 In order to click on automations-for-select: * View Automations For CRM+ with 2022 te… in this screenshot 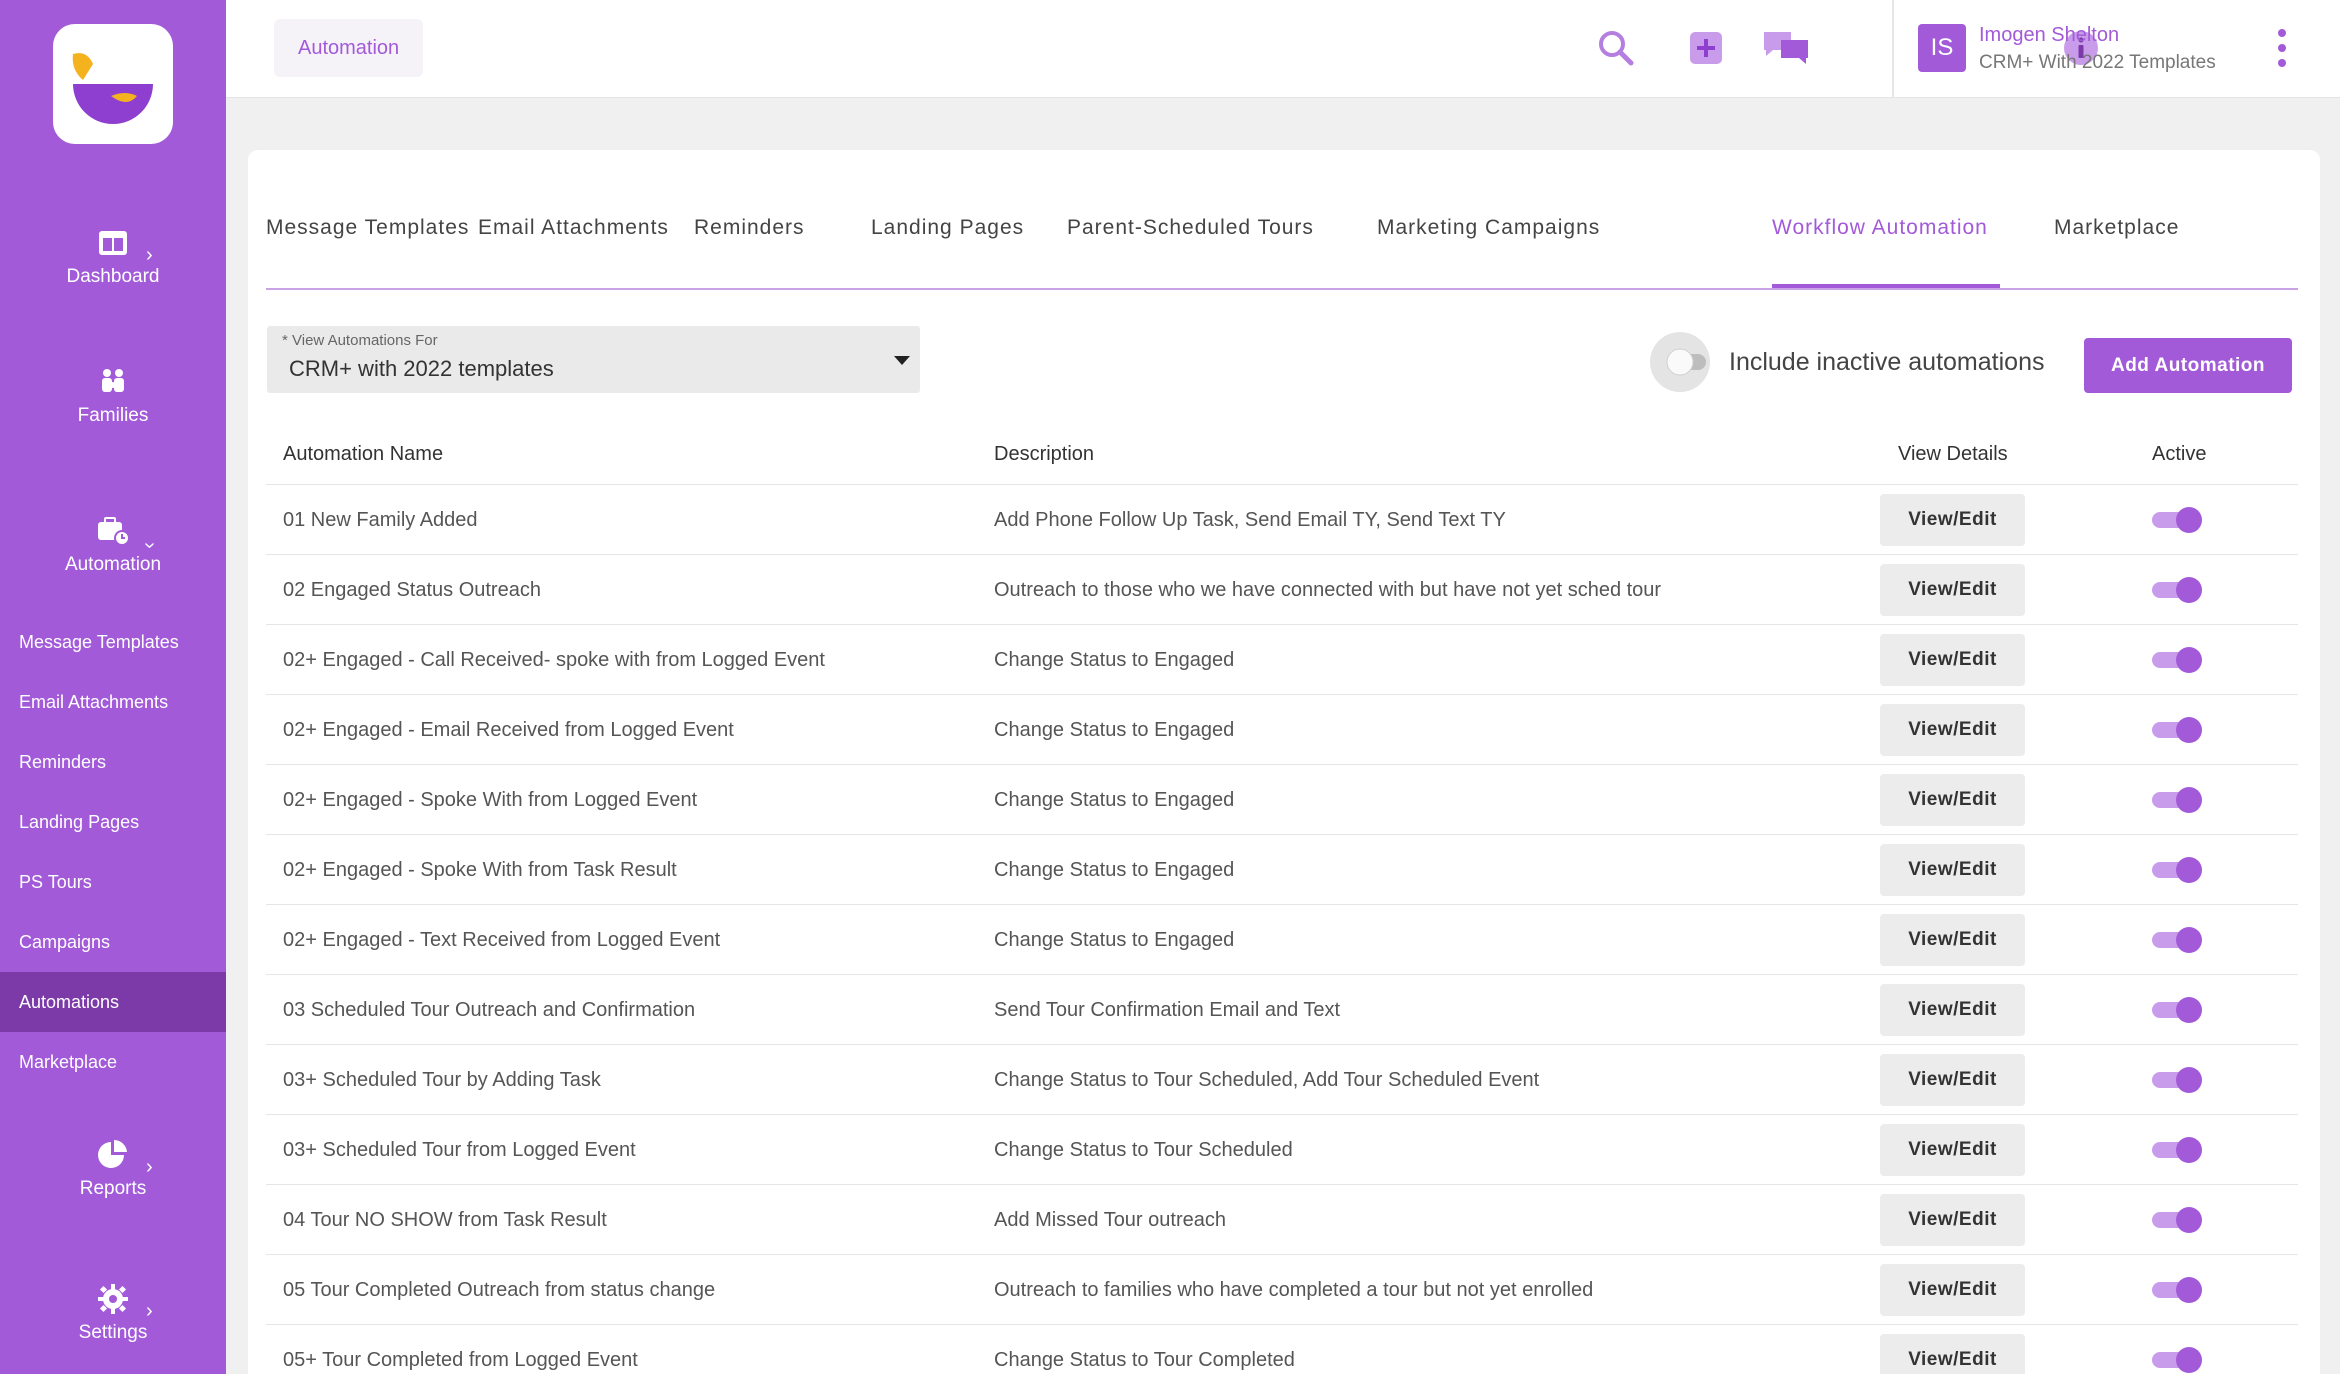, I will do `click(593, 359)`.